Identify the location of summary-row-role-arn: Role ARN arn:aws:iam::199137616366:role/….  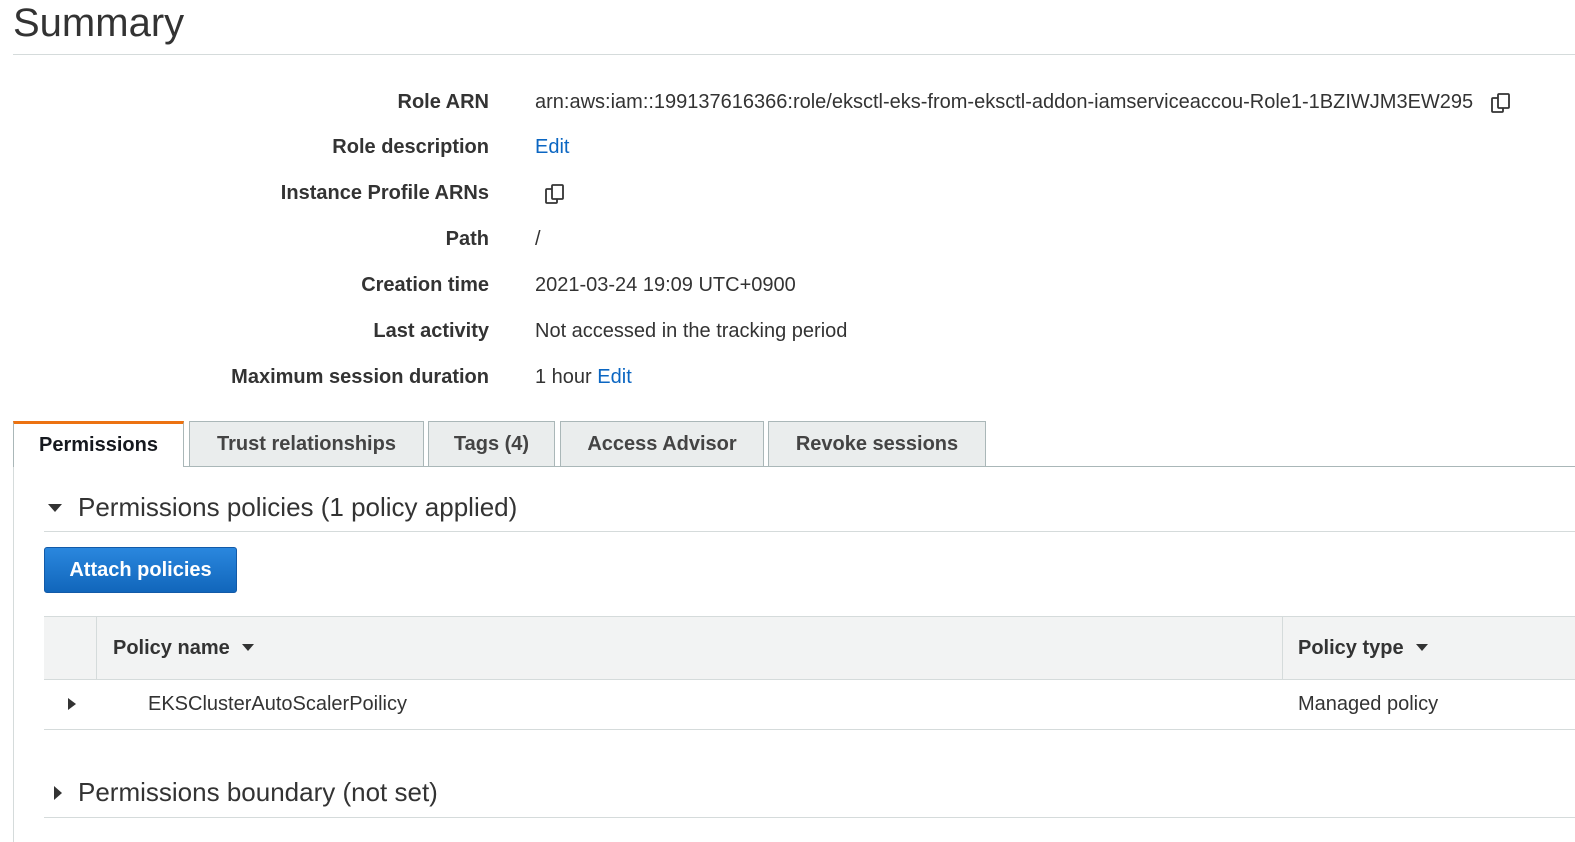
(787, 102).